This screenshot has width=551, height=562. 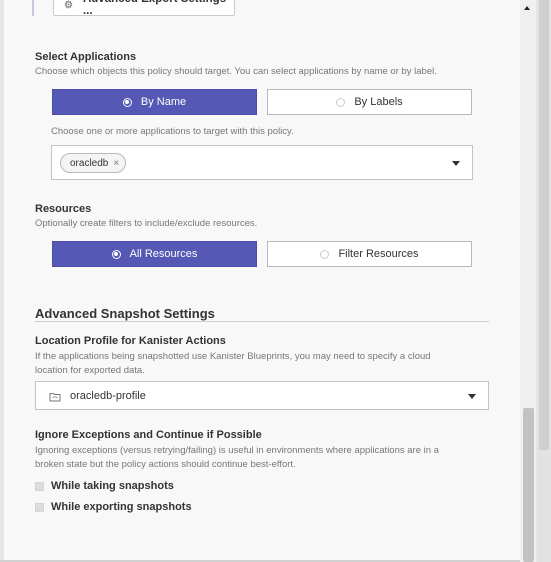 What do you see at coordinates (378, 102) in the screenshot?
I see `by-labels-label: By Labels` at bounding box center [378, 102].